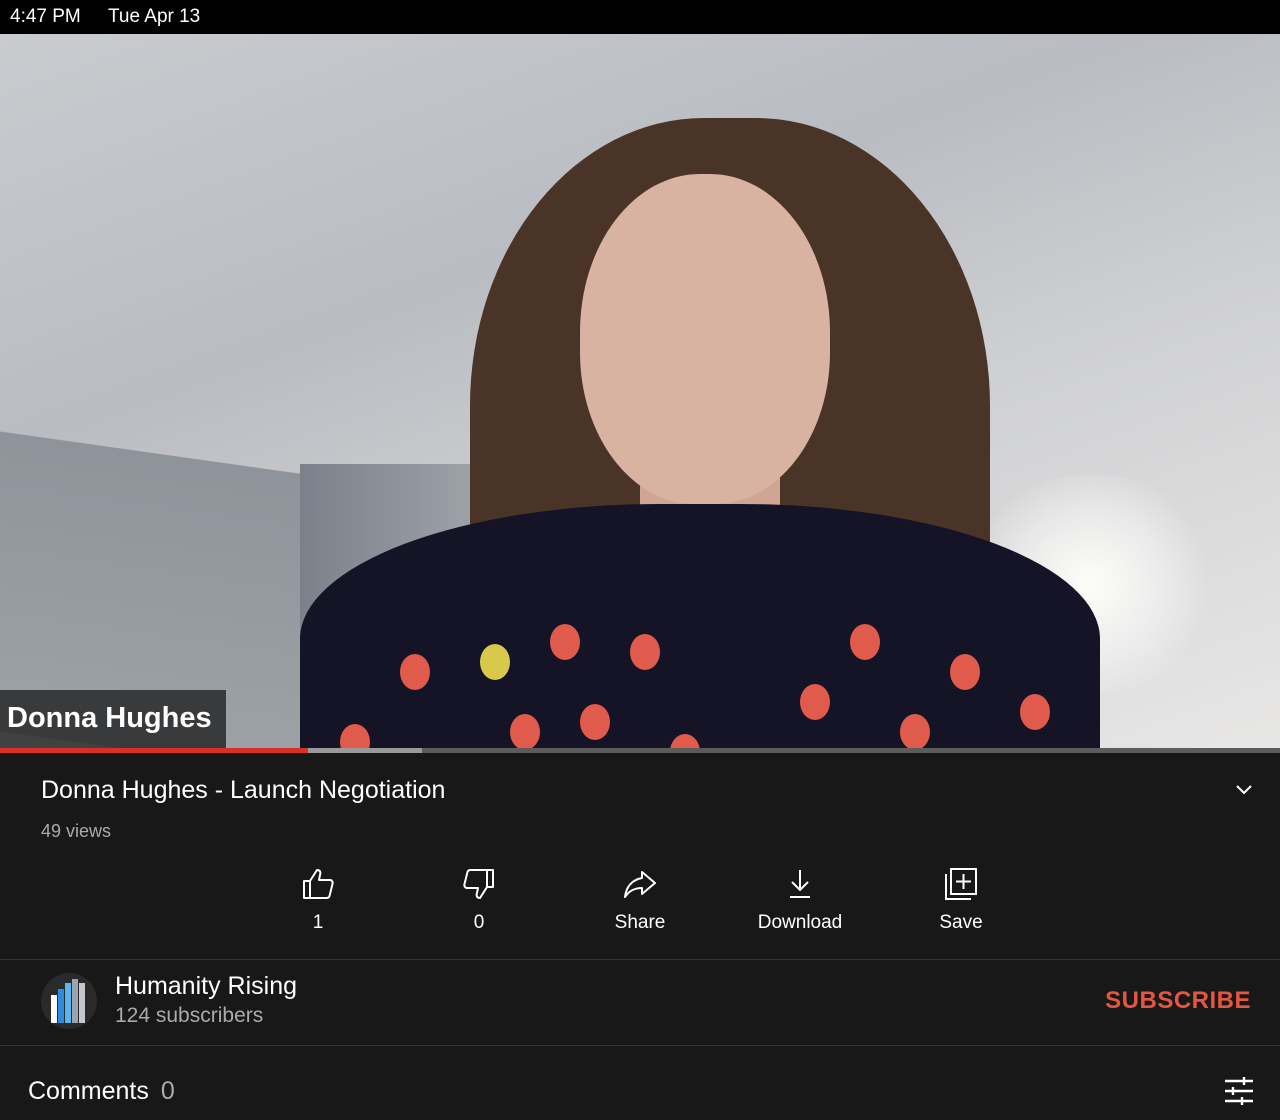 The width and height of the screenshot is (1280, 1120). What do you see at coordinates (1244, 790) in the screenshot?
I see `chevron-down-icon` at bounding box center [1244, 790].